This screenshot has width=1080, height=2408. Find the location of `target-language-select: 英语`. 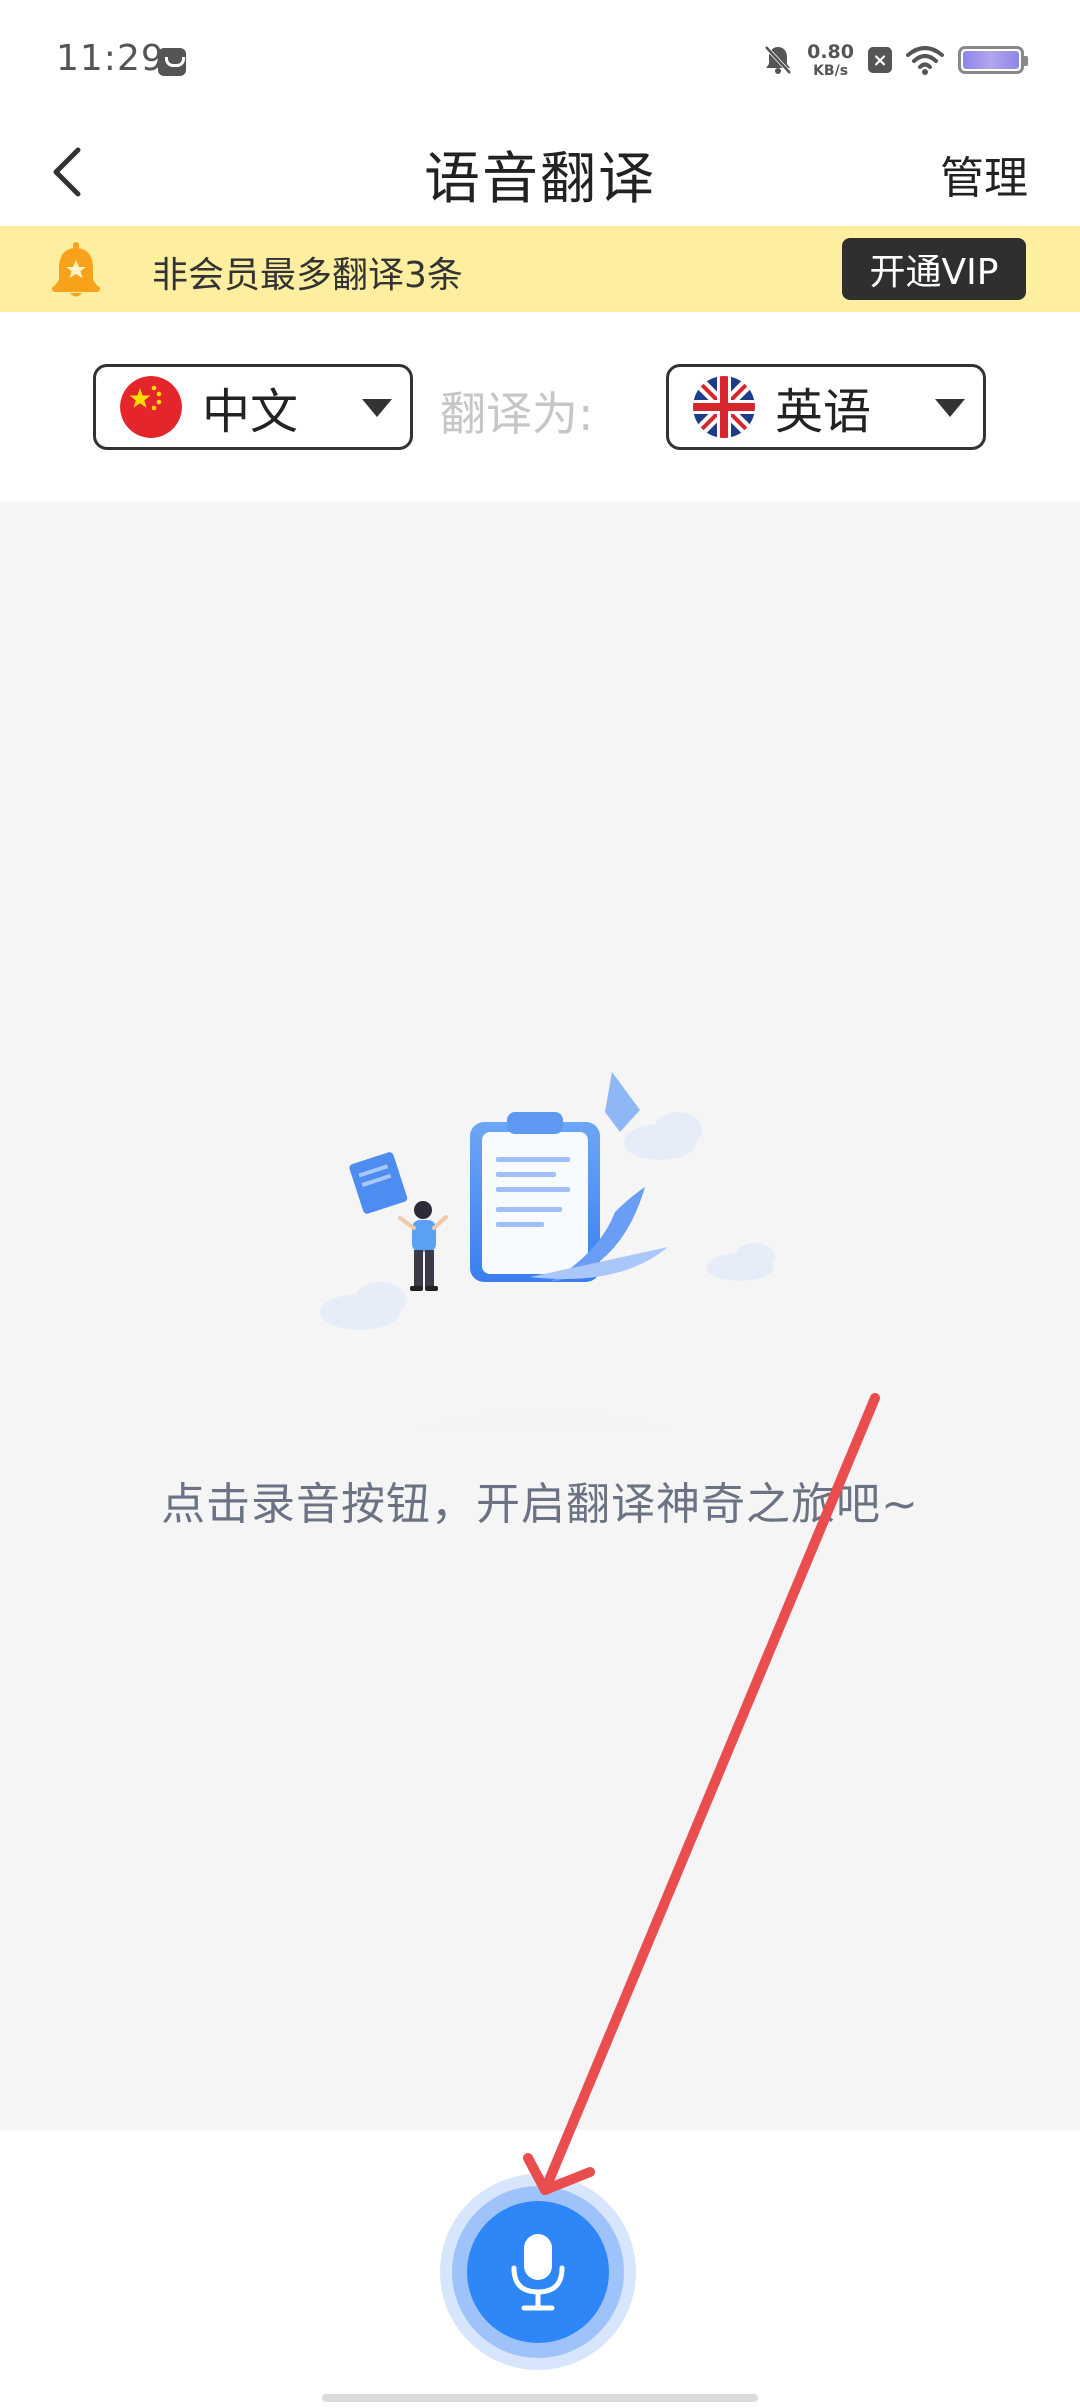

target-language-select: 英语 is located at coordinates (826, 407).